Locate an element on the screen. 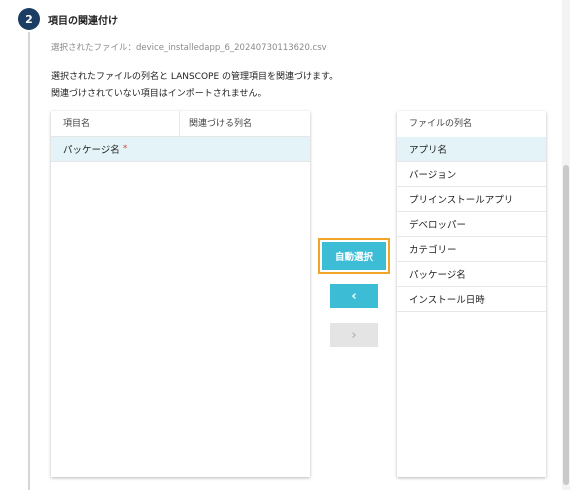  mapping-row-label: パッケージ名 is located at coordinates (91, 150).